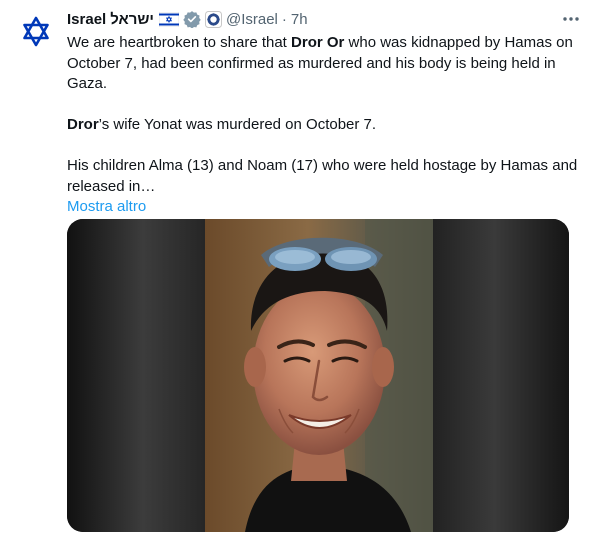  I want to click on author-name-hebrew: ישראל, so click(132, 19).